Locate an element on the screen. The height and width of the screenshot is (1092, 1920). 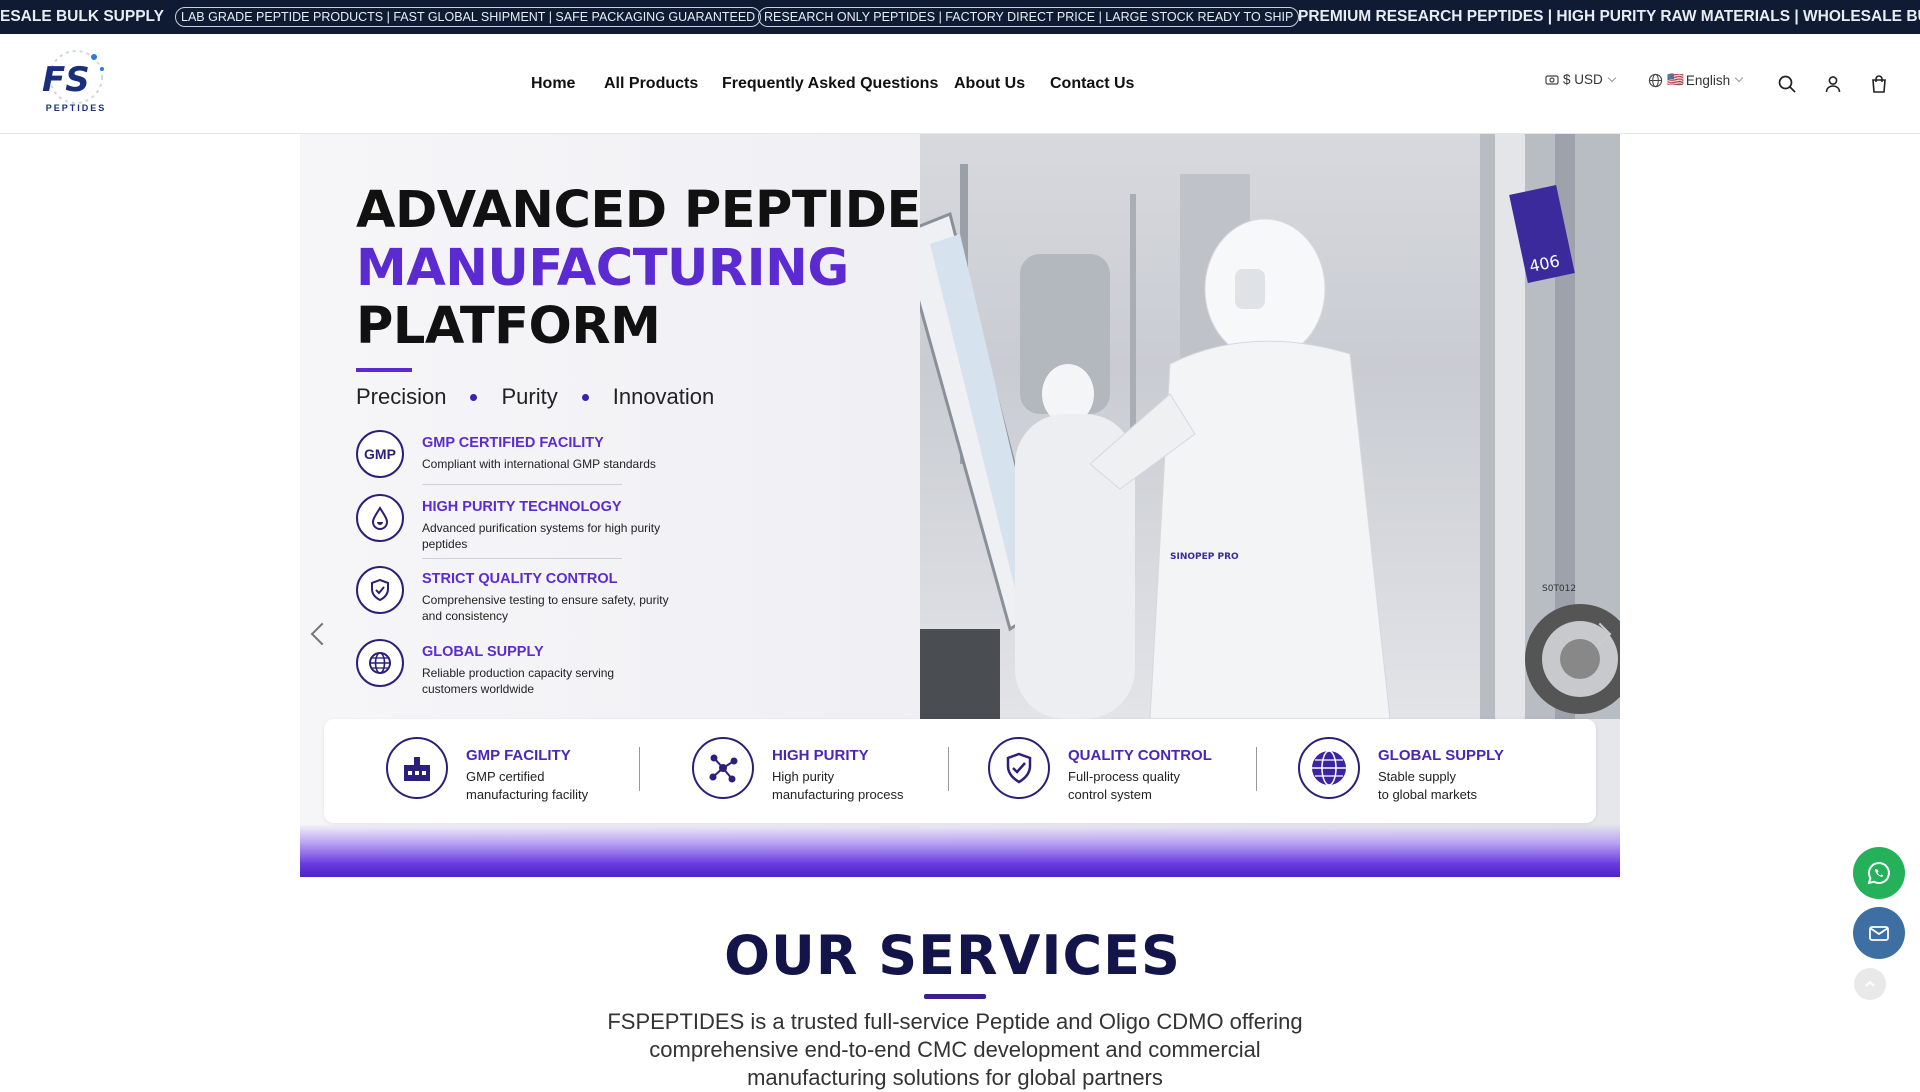
svg-text: SINOPEP PRO is located at coordinates (1204, 557).